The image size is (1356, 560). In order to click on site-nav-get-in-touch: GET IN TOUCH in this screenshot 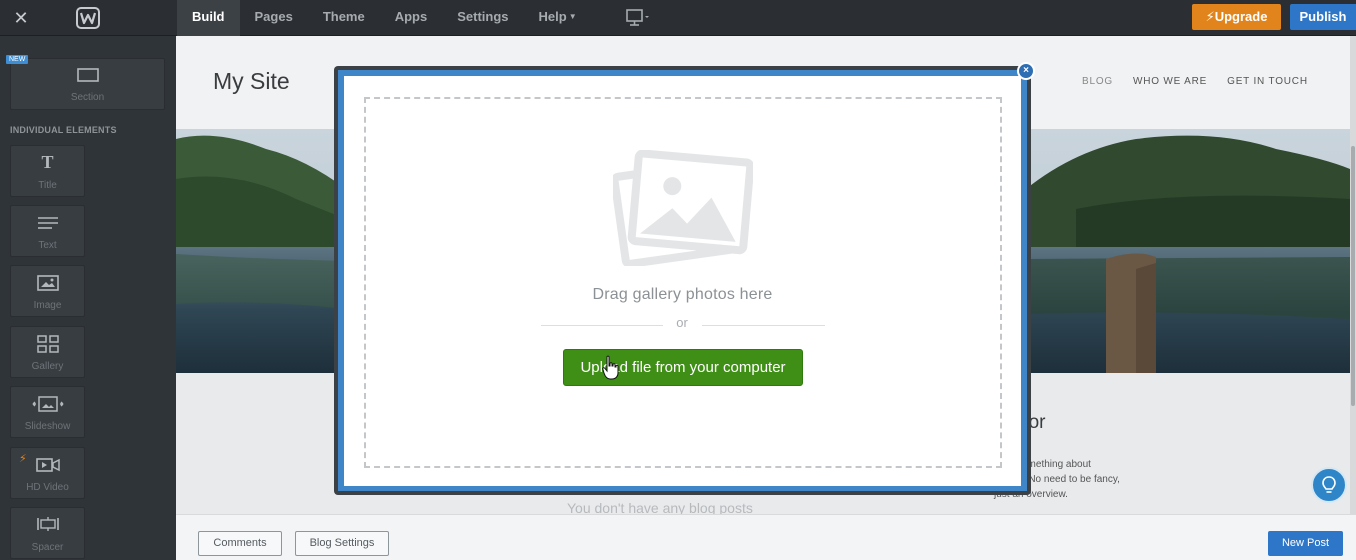, I will do `click(1267, 81)`.